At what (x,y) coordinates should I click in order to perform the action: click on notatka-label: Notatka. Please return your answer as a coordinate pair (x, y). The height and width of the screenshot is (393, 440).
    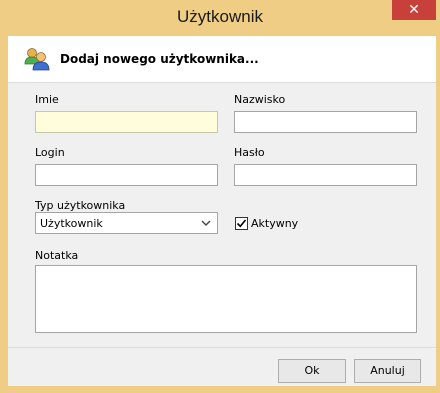
    Looking at the image, I should click on (57, 255).